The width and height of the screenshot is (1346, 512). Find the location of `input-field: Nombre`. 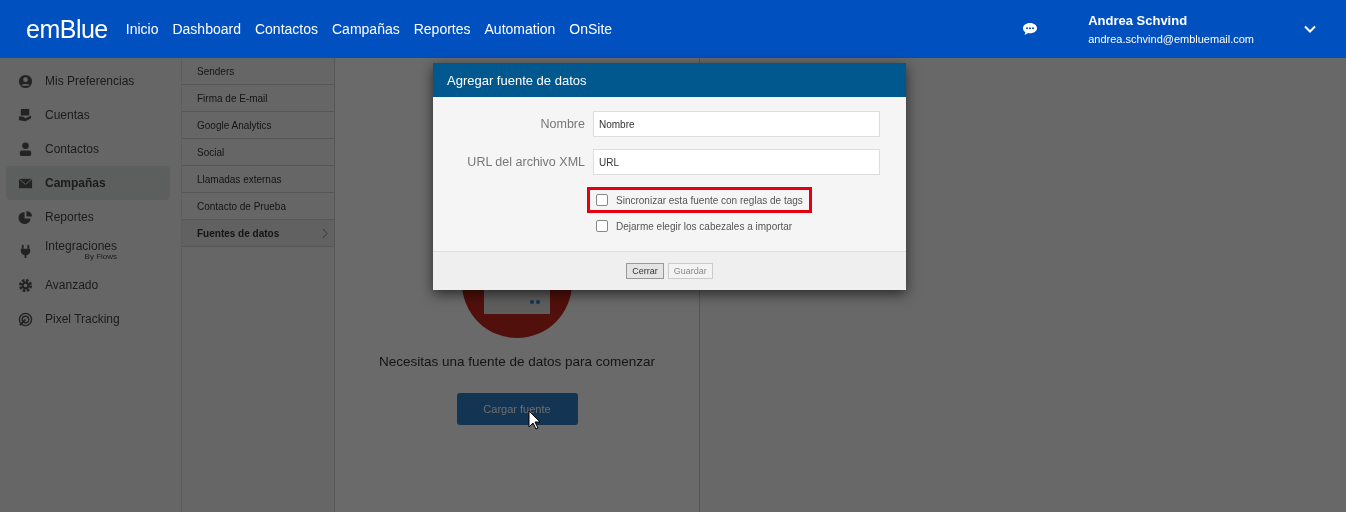

input-field: Nombre is located at coordinates (736, 124).